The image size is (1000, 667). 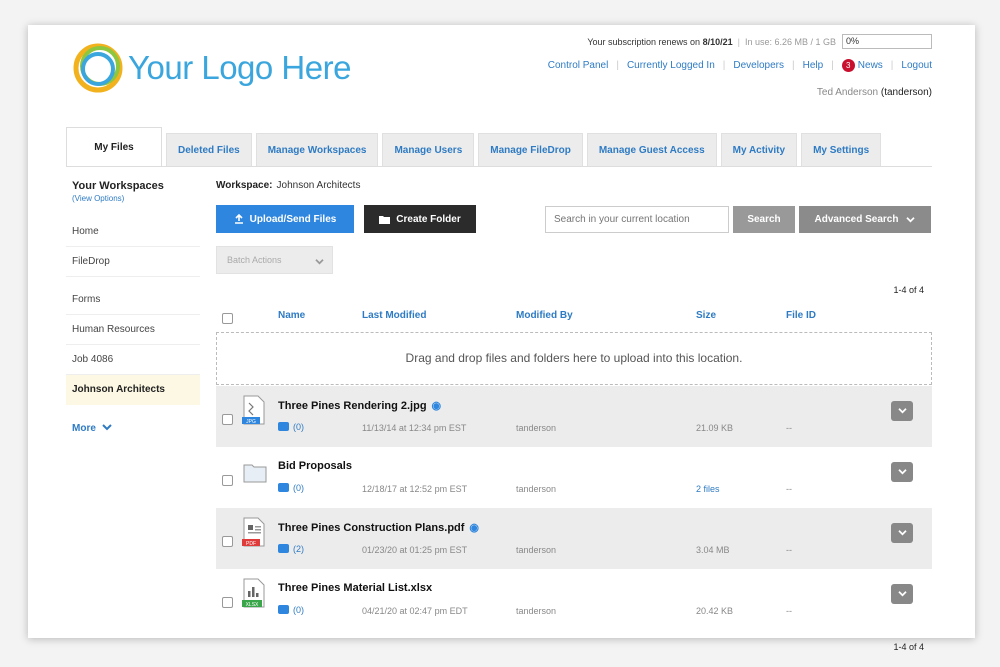 I want to click on pdf-file-icon: PDF, so click(x=253, y=532).